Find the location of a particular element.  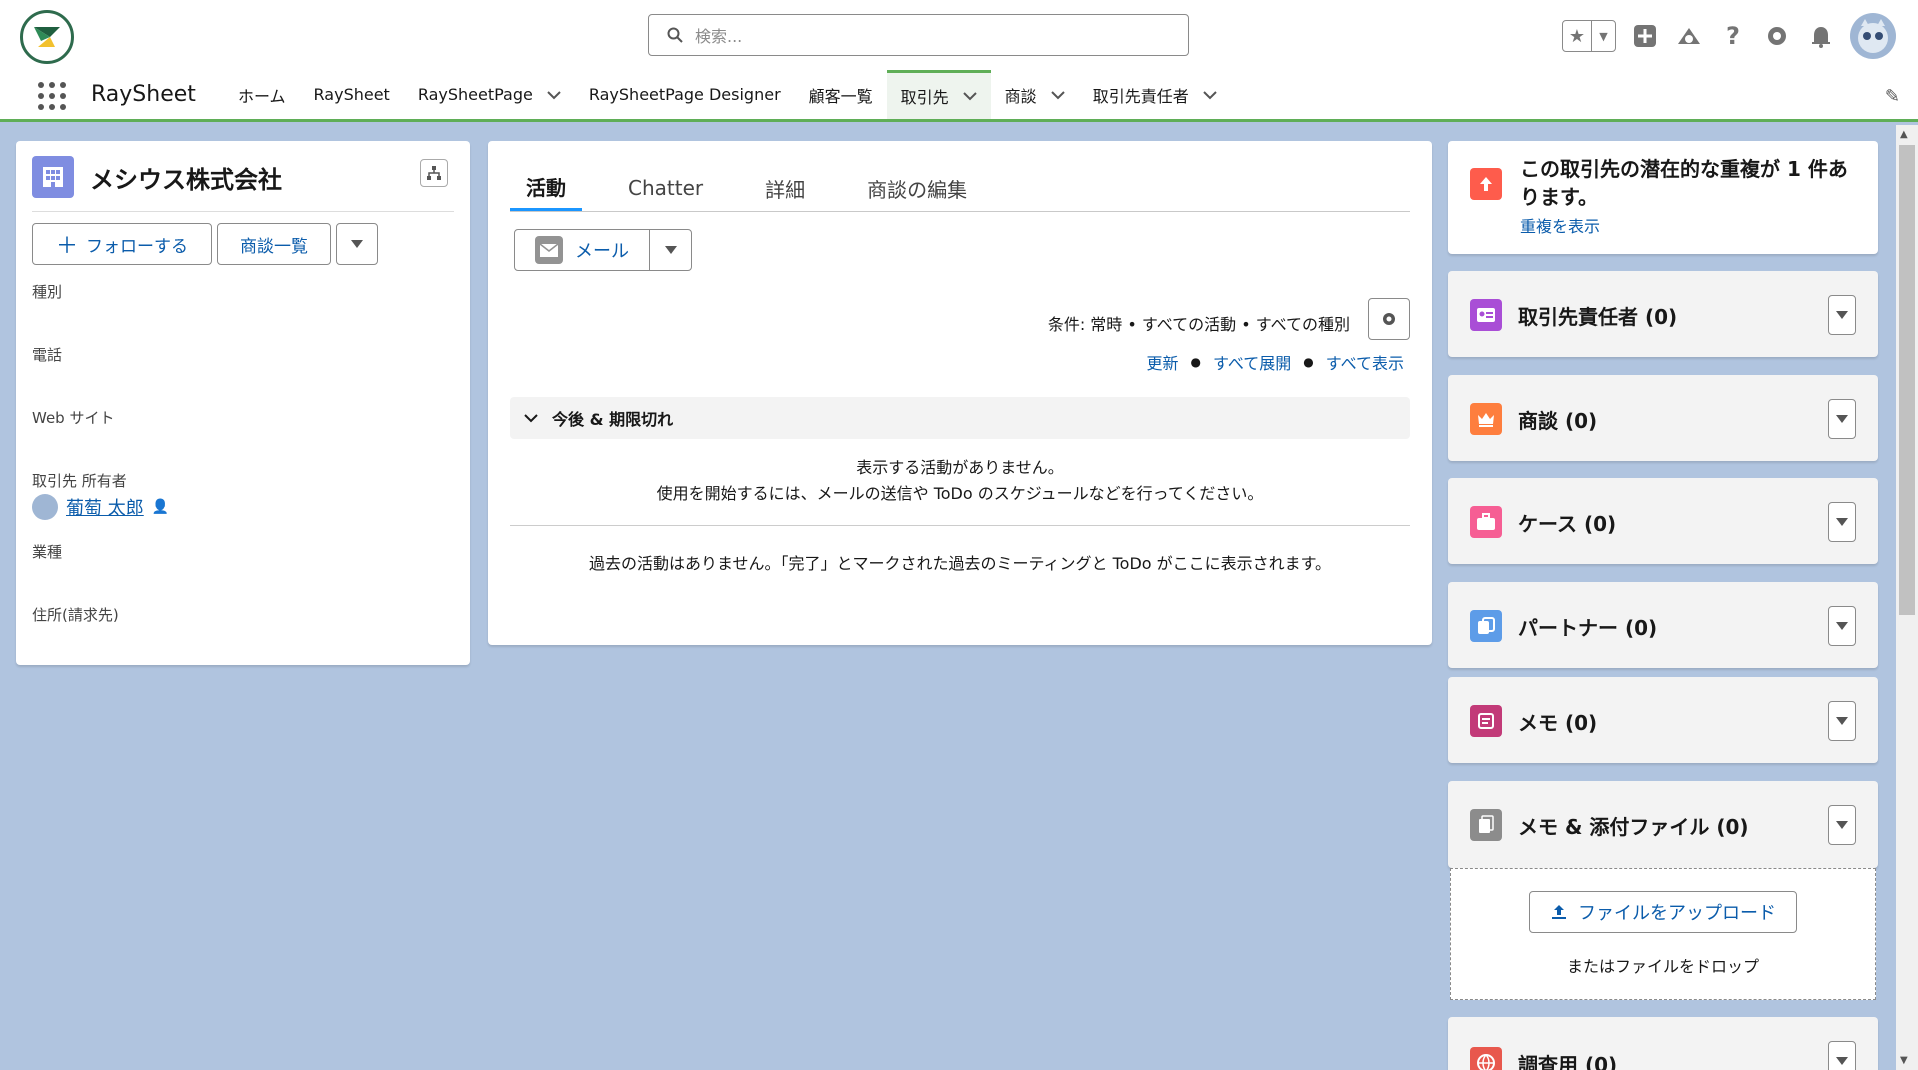

related-partners-menu is located at coordinates (1842, 626).